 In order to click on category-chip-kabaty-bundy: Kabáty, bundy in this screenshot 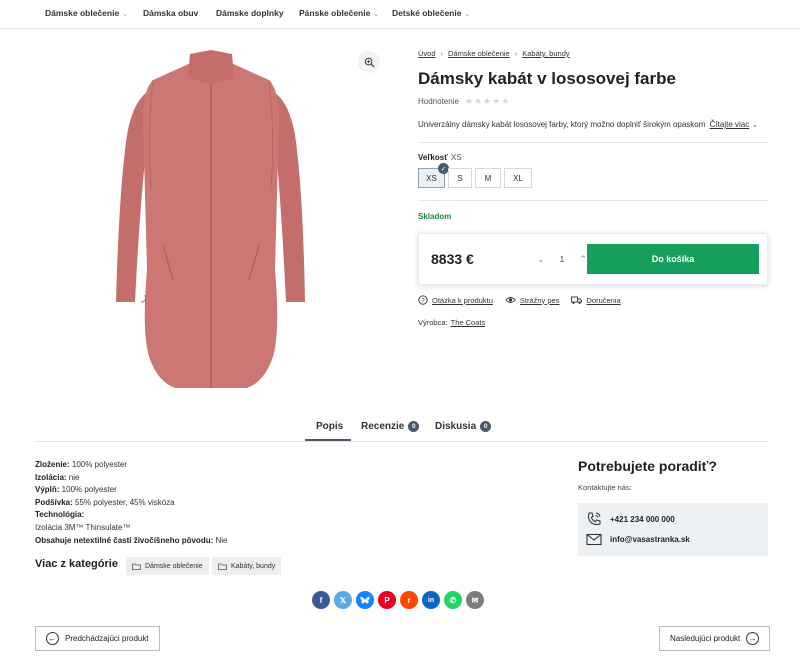, I will do `click(247, 566)`.